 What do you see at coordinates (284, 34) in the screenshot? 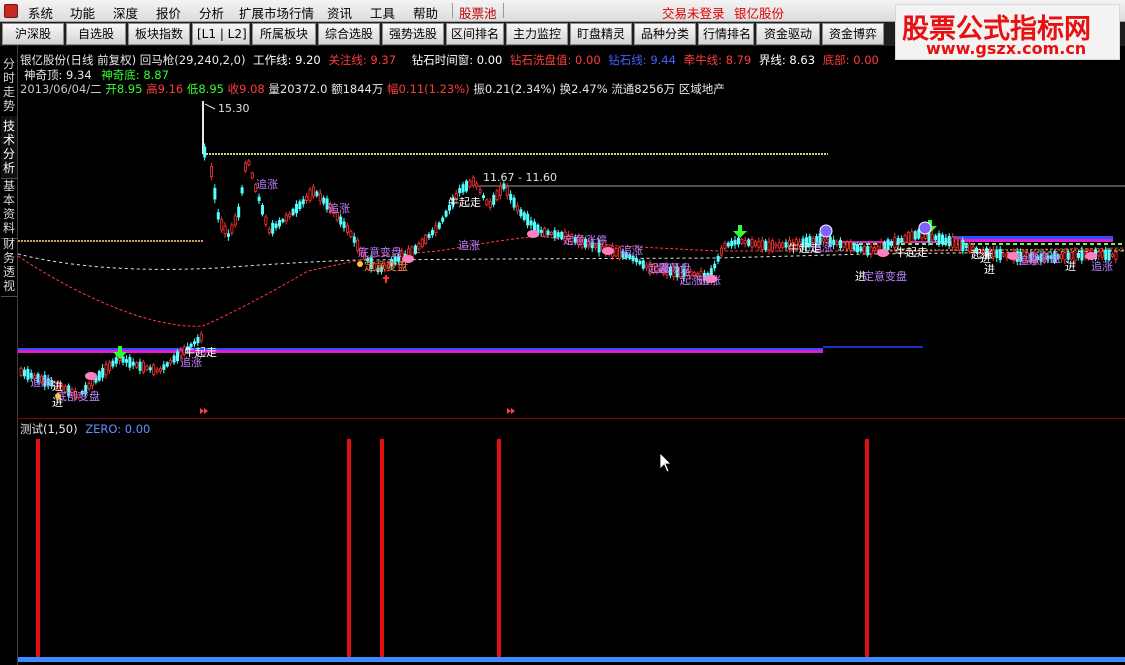
I see `tab-own-sector: 所属板块` at bounding box center [284, 34].